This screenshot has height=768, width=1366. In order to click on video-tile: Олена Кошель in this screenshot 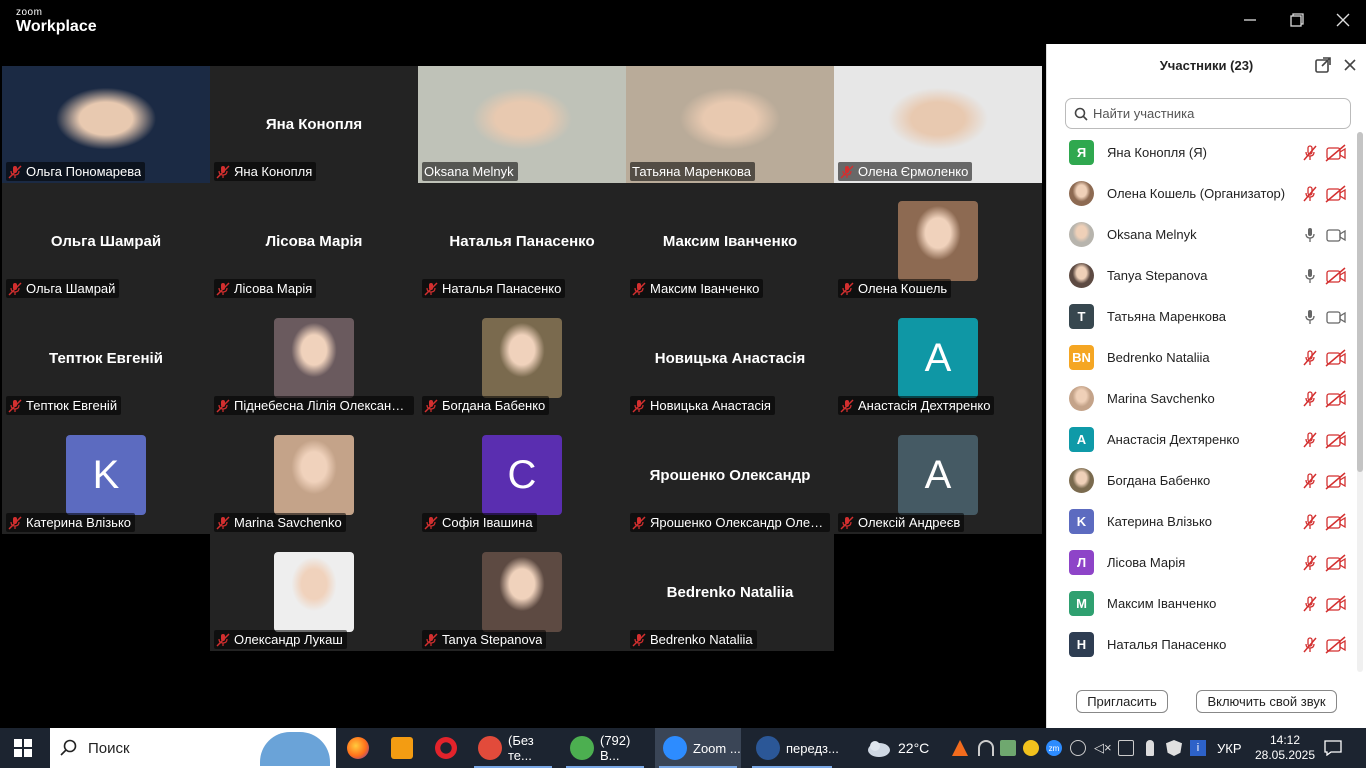, I will do `click(938, 241)`.